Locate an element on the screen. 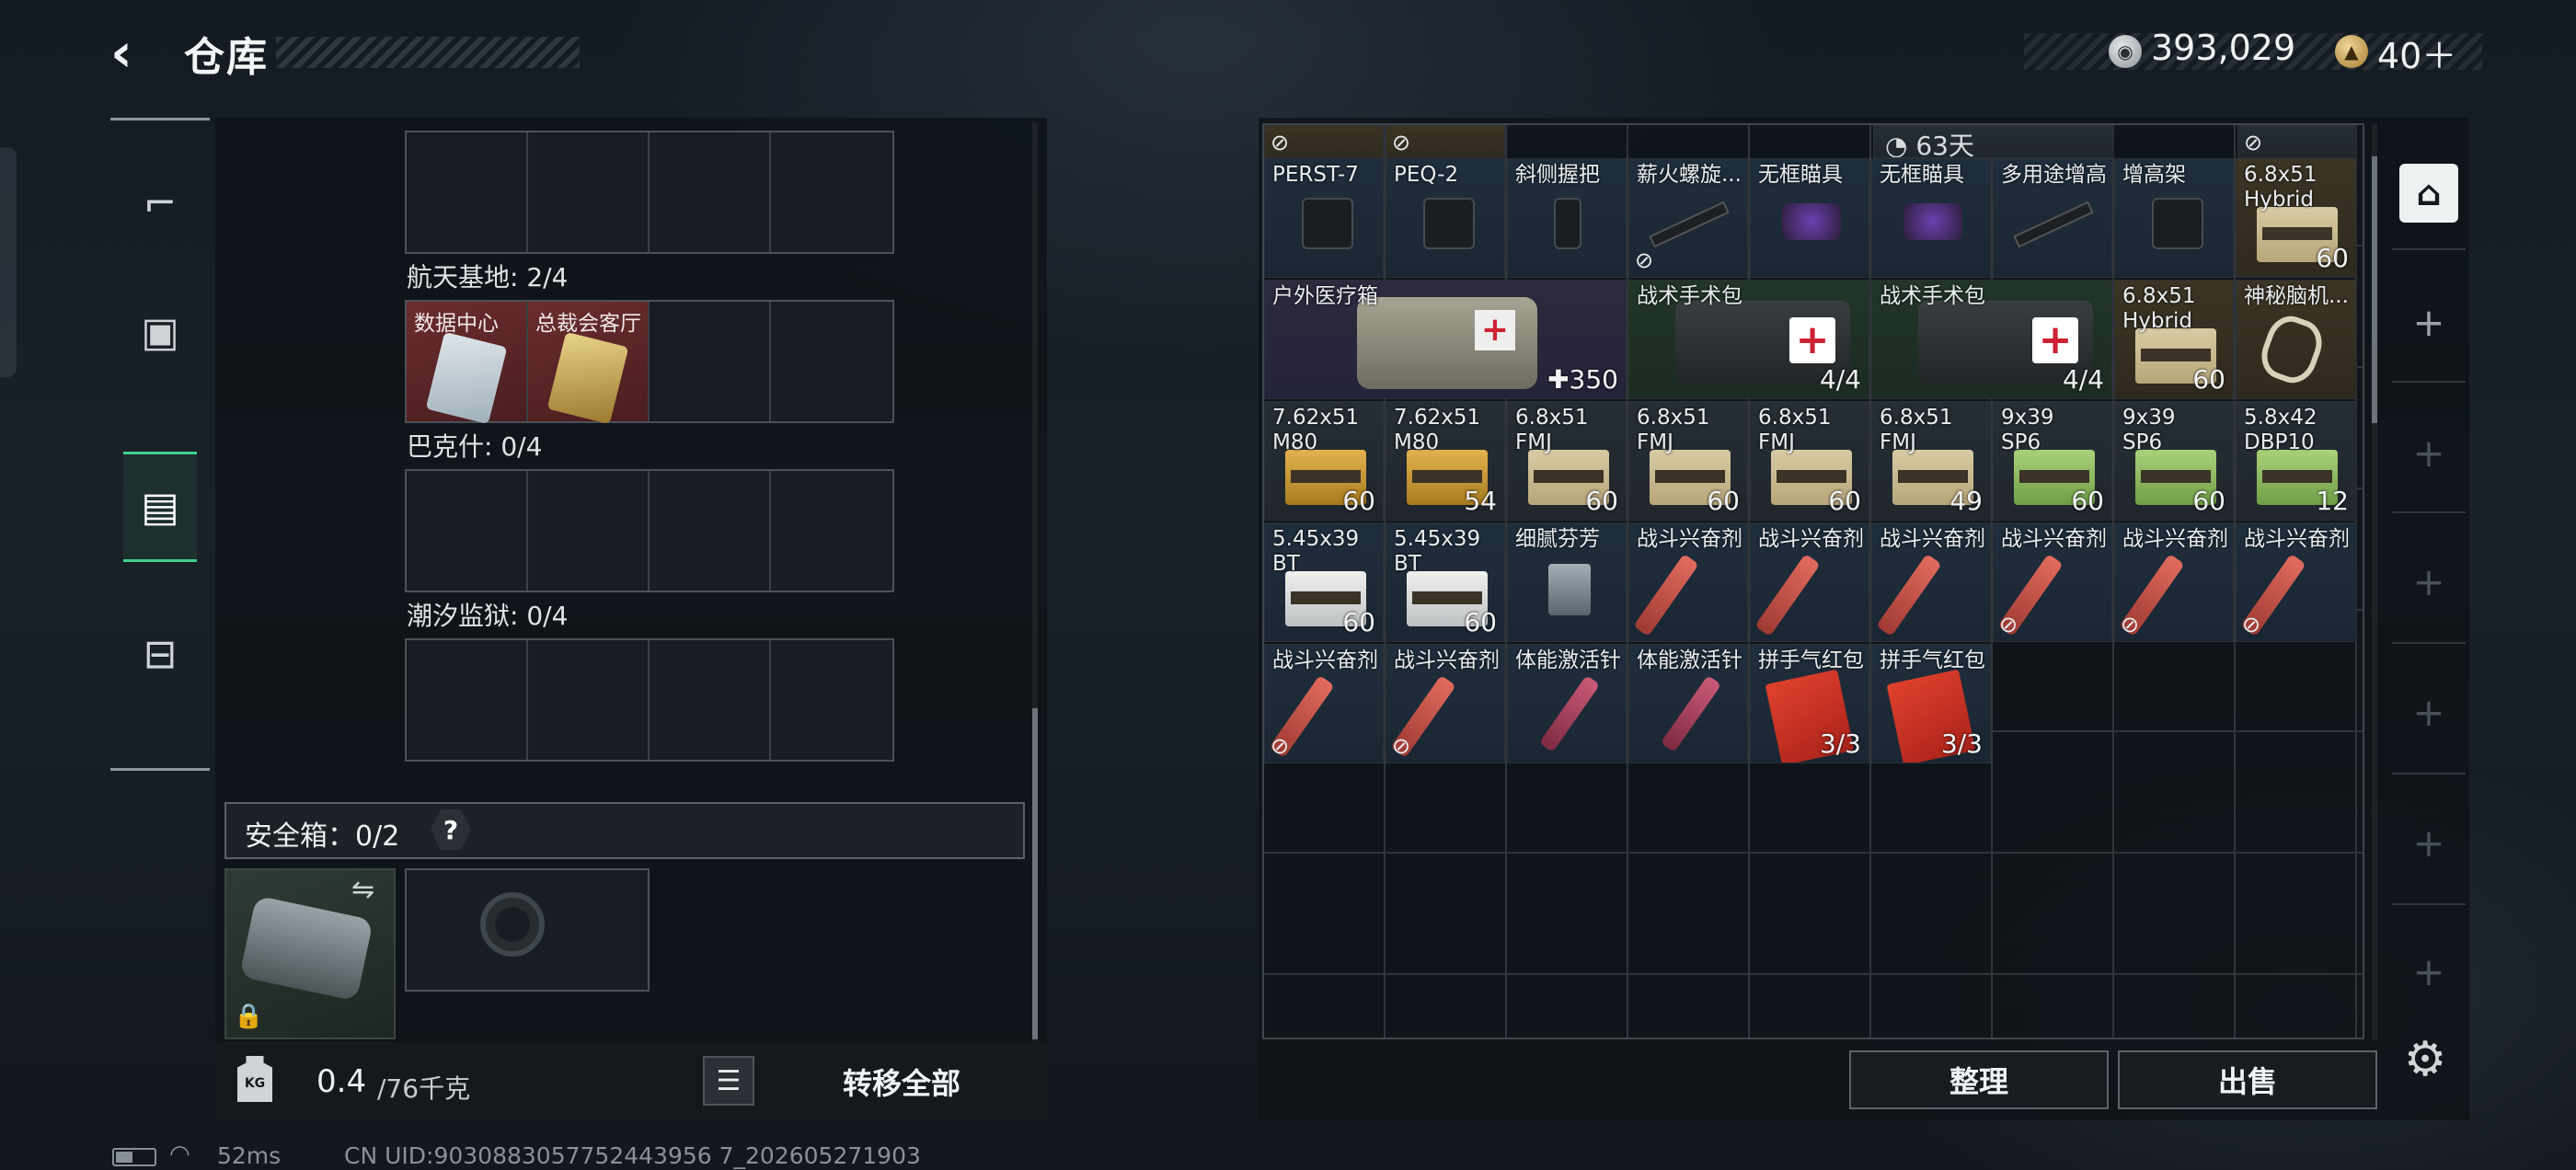  item-peq2: PEQ-2 is located at coordinates (1445, 218).